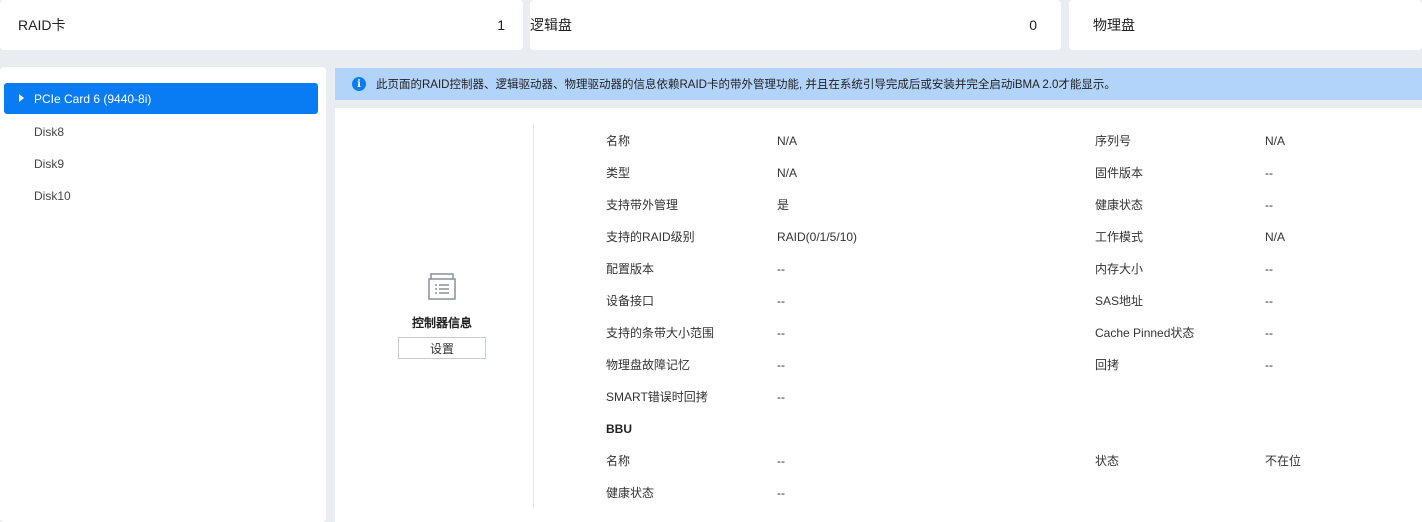 Image resolution: width=1422 pixels, height=522 pixels. I want to click on cache-pinned-value: --, so click(1269, 333).